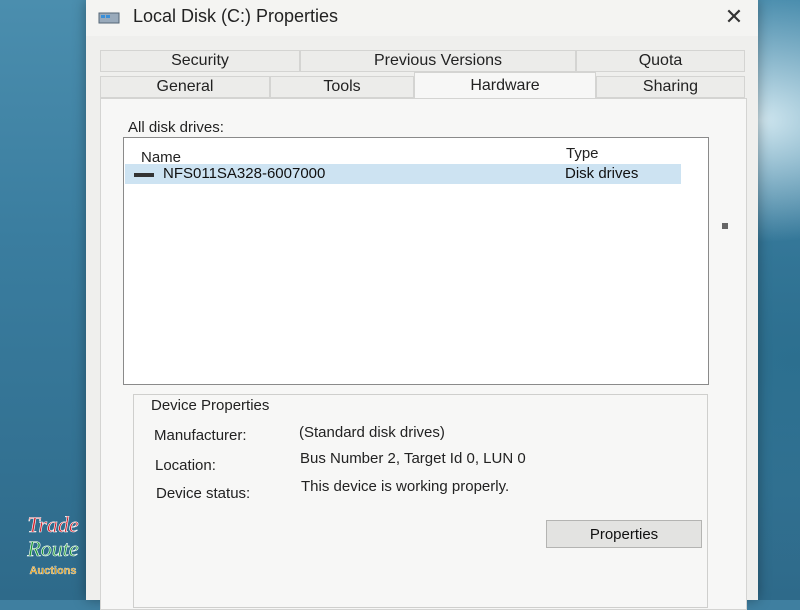 The image size is (800, 610). Describe the element at coordinates (422, 18) in the screenshot. I see `title-bar: Local Disk (C:) Properties ✕` at that location.